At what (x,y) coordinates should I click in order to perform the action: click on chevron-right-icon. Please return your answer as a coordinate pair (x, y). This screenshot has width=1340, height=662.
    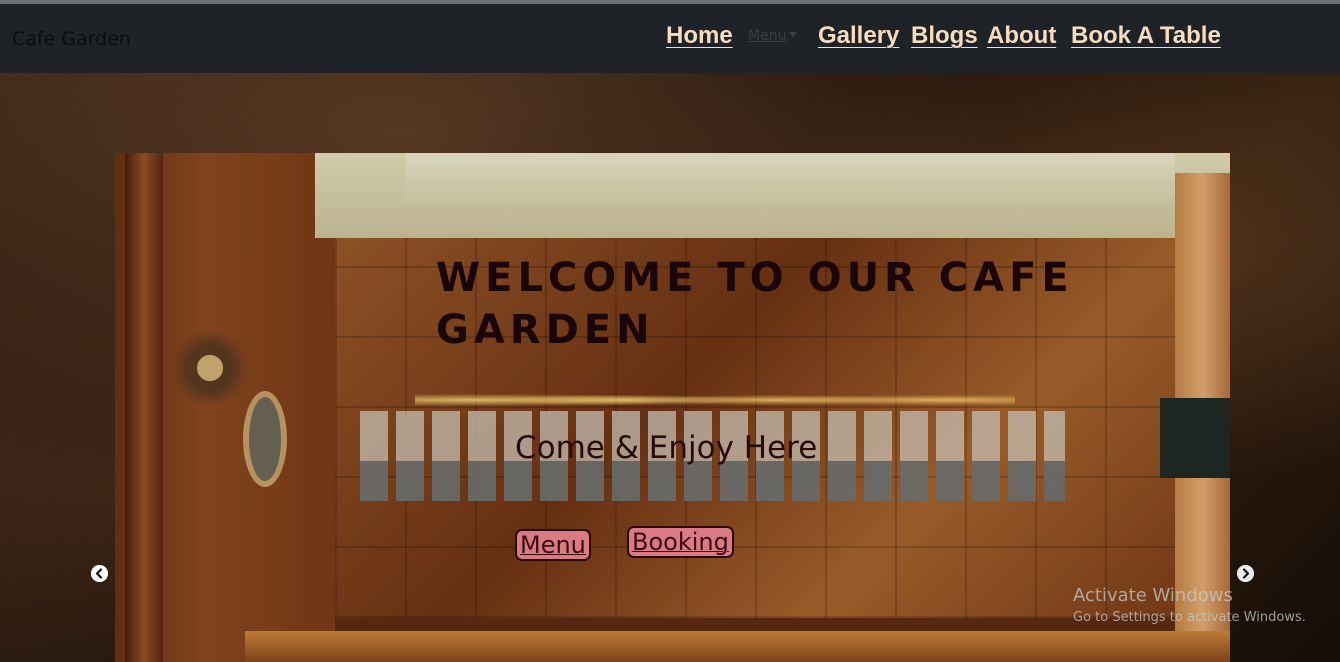
    Looking at the image, I should click on (1245, 573).